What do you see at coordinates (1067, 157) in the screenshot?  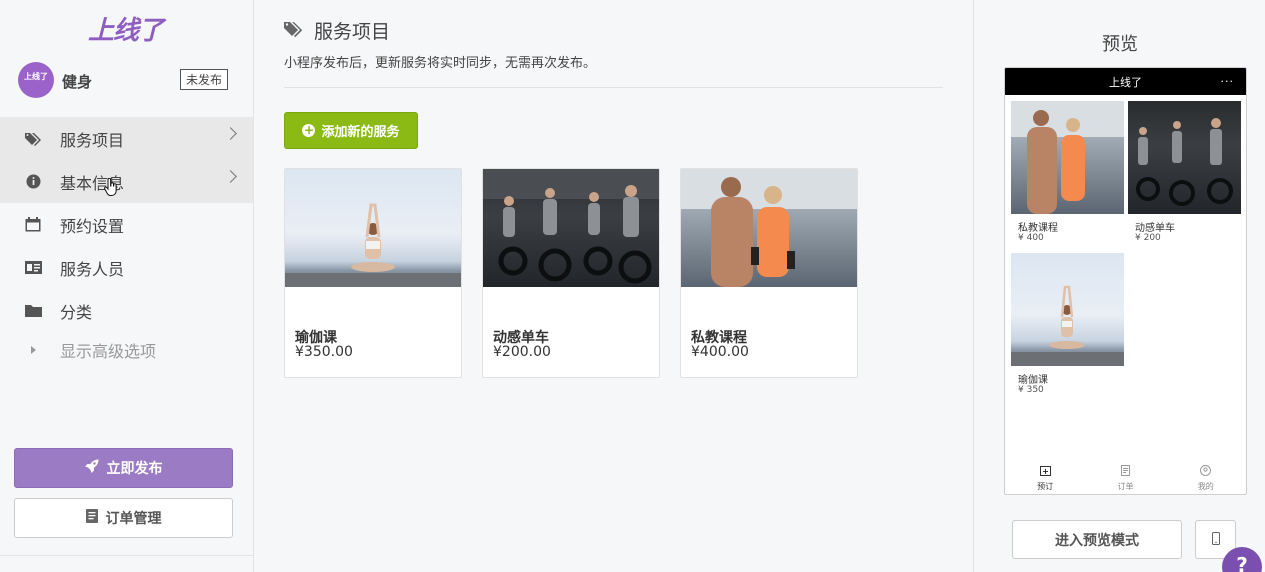 I see `preview-image-personal-training` at bounding box center [1067, 157].